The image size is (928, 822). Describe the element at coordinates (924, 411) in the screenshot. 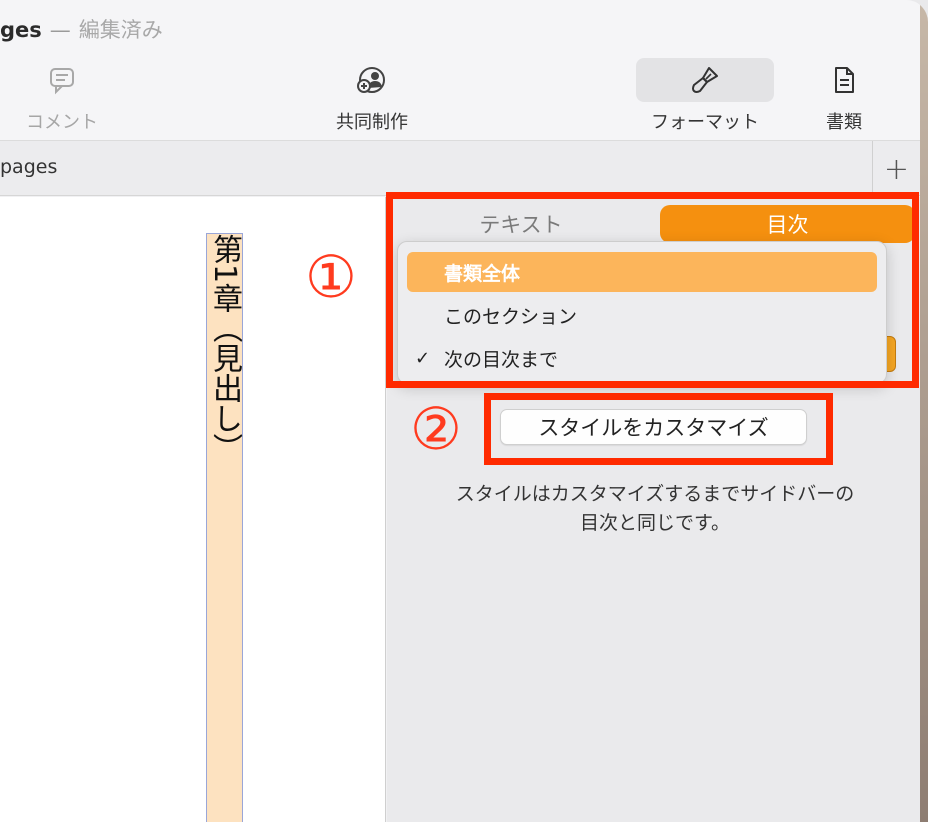

I see `window-edge` at that location.